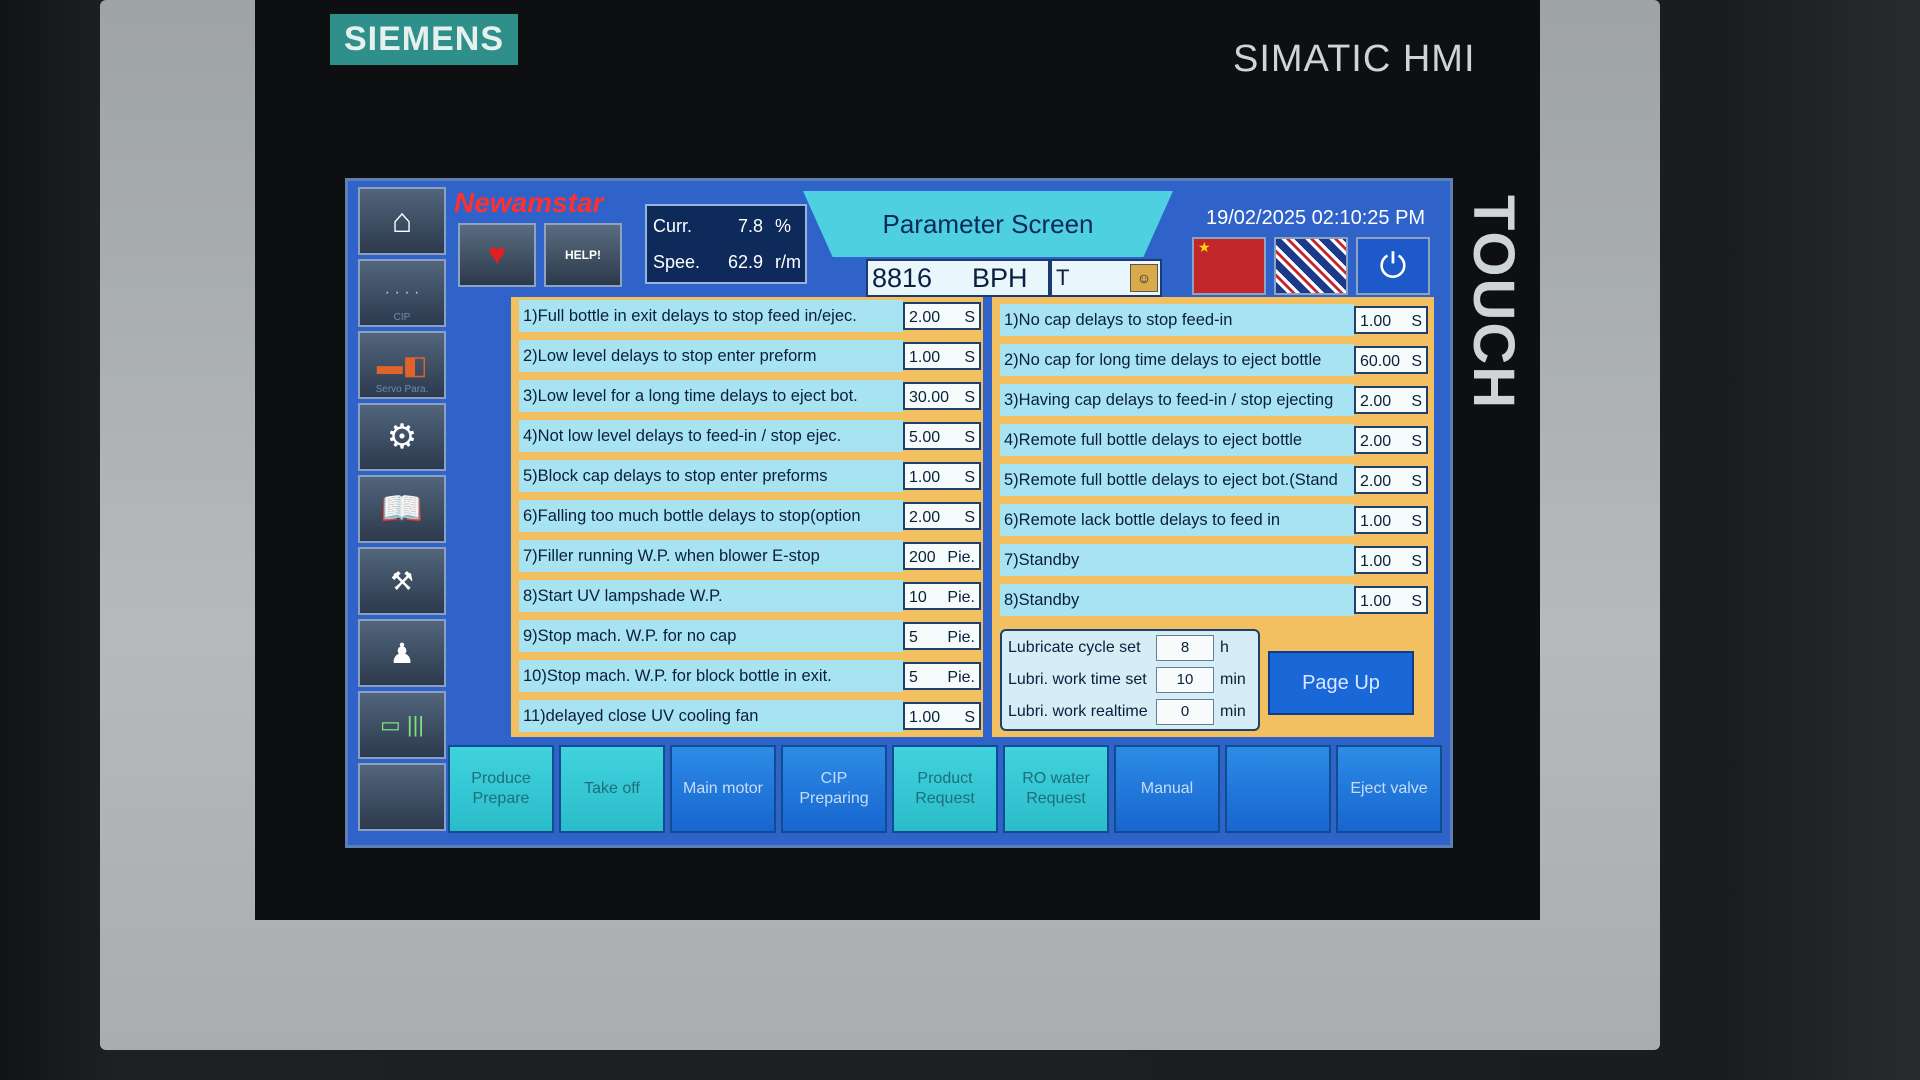 This screenshot has height=1080, width=1920. Describe the element at coordinates (942, 596) in the screenshot. I see `left-value-input-8: 10 Pie.` at that location.